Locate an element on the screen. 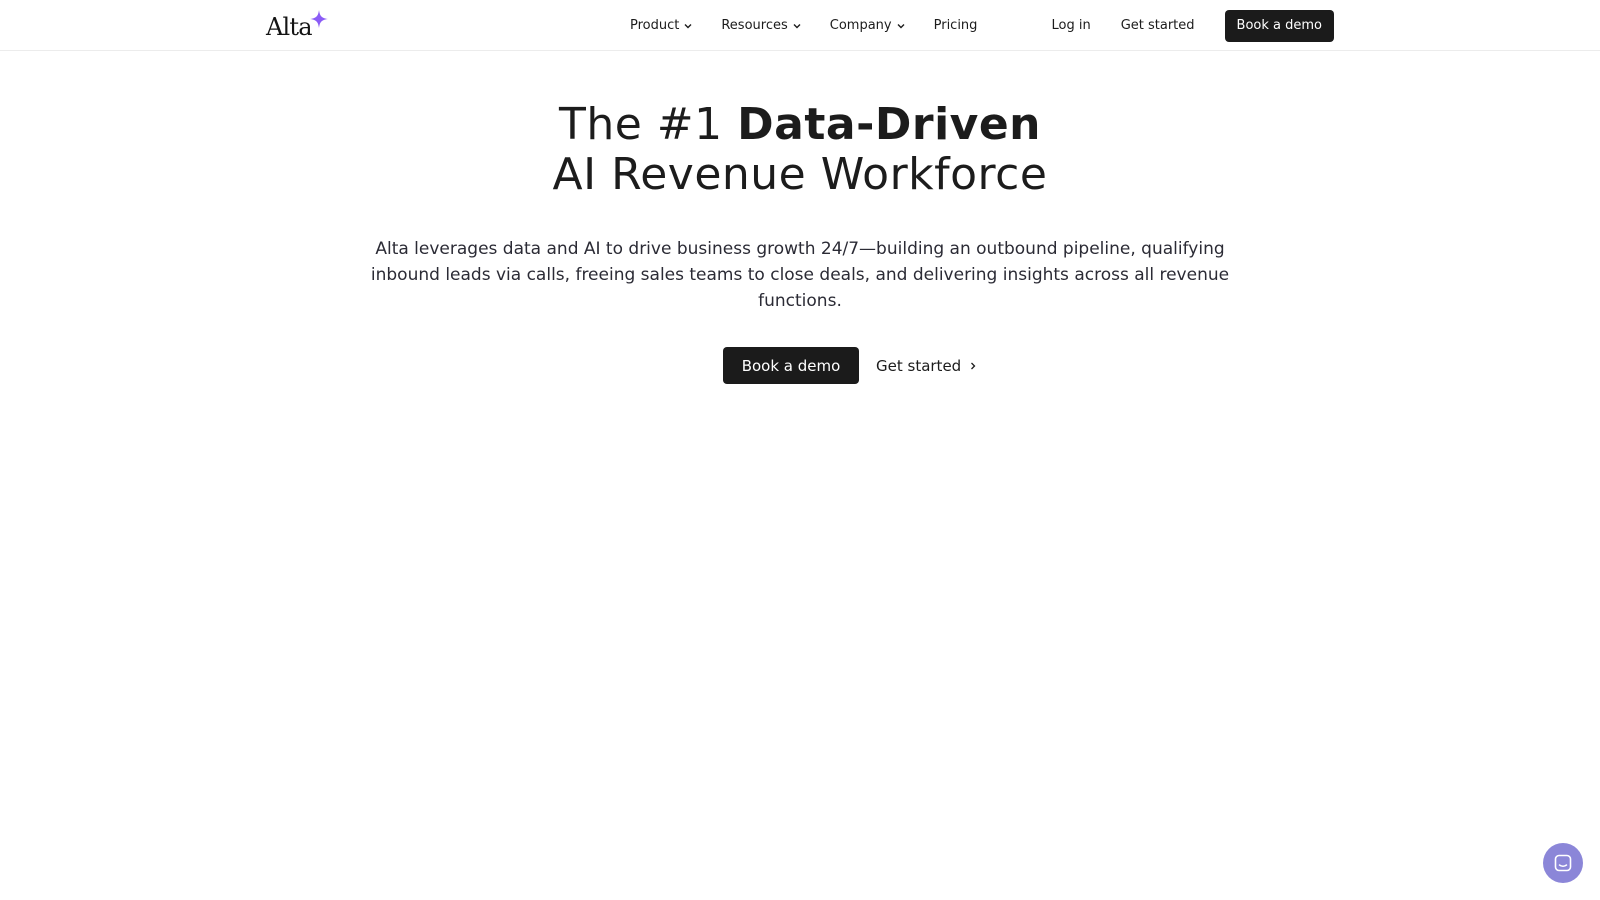 This screenshot has width=1600, height=900. hero-title-bold: Data-Driven is located at coordinates (889, 124).